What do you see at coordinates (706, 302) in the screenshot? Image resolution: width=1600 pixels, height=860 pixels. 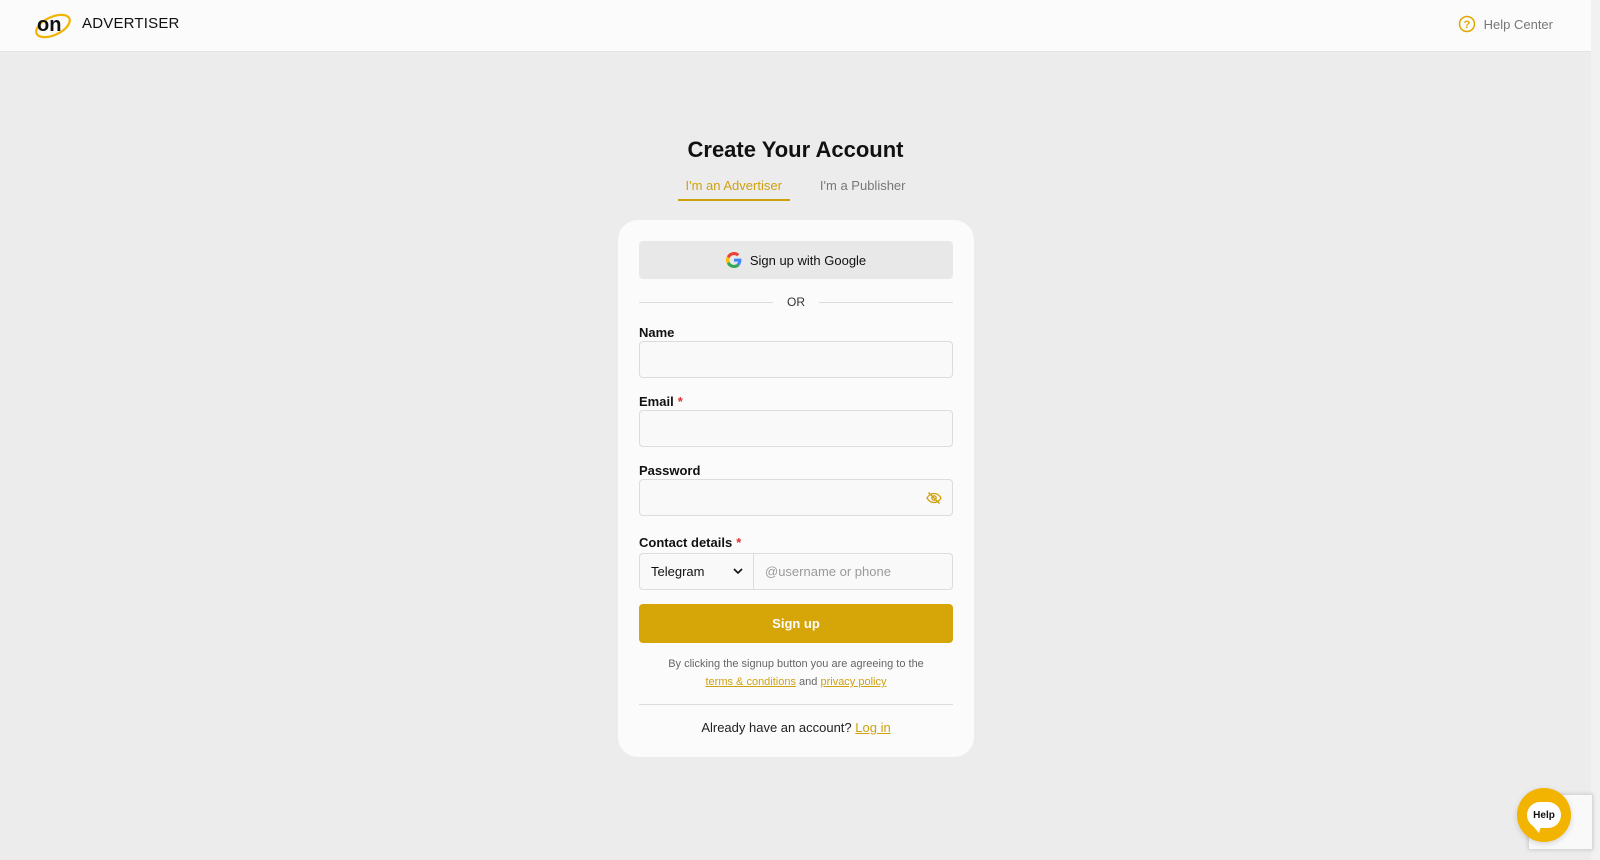 I see `or-line-left` at bounding box center [706, 302].